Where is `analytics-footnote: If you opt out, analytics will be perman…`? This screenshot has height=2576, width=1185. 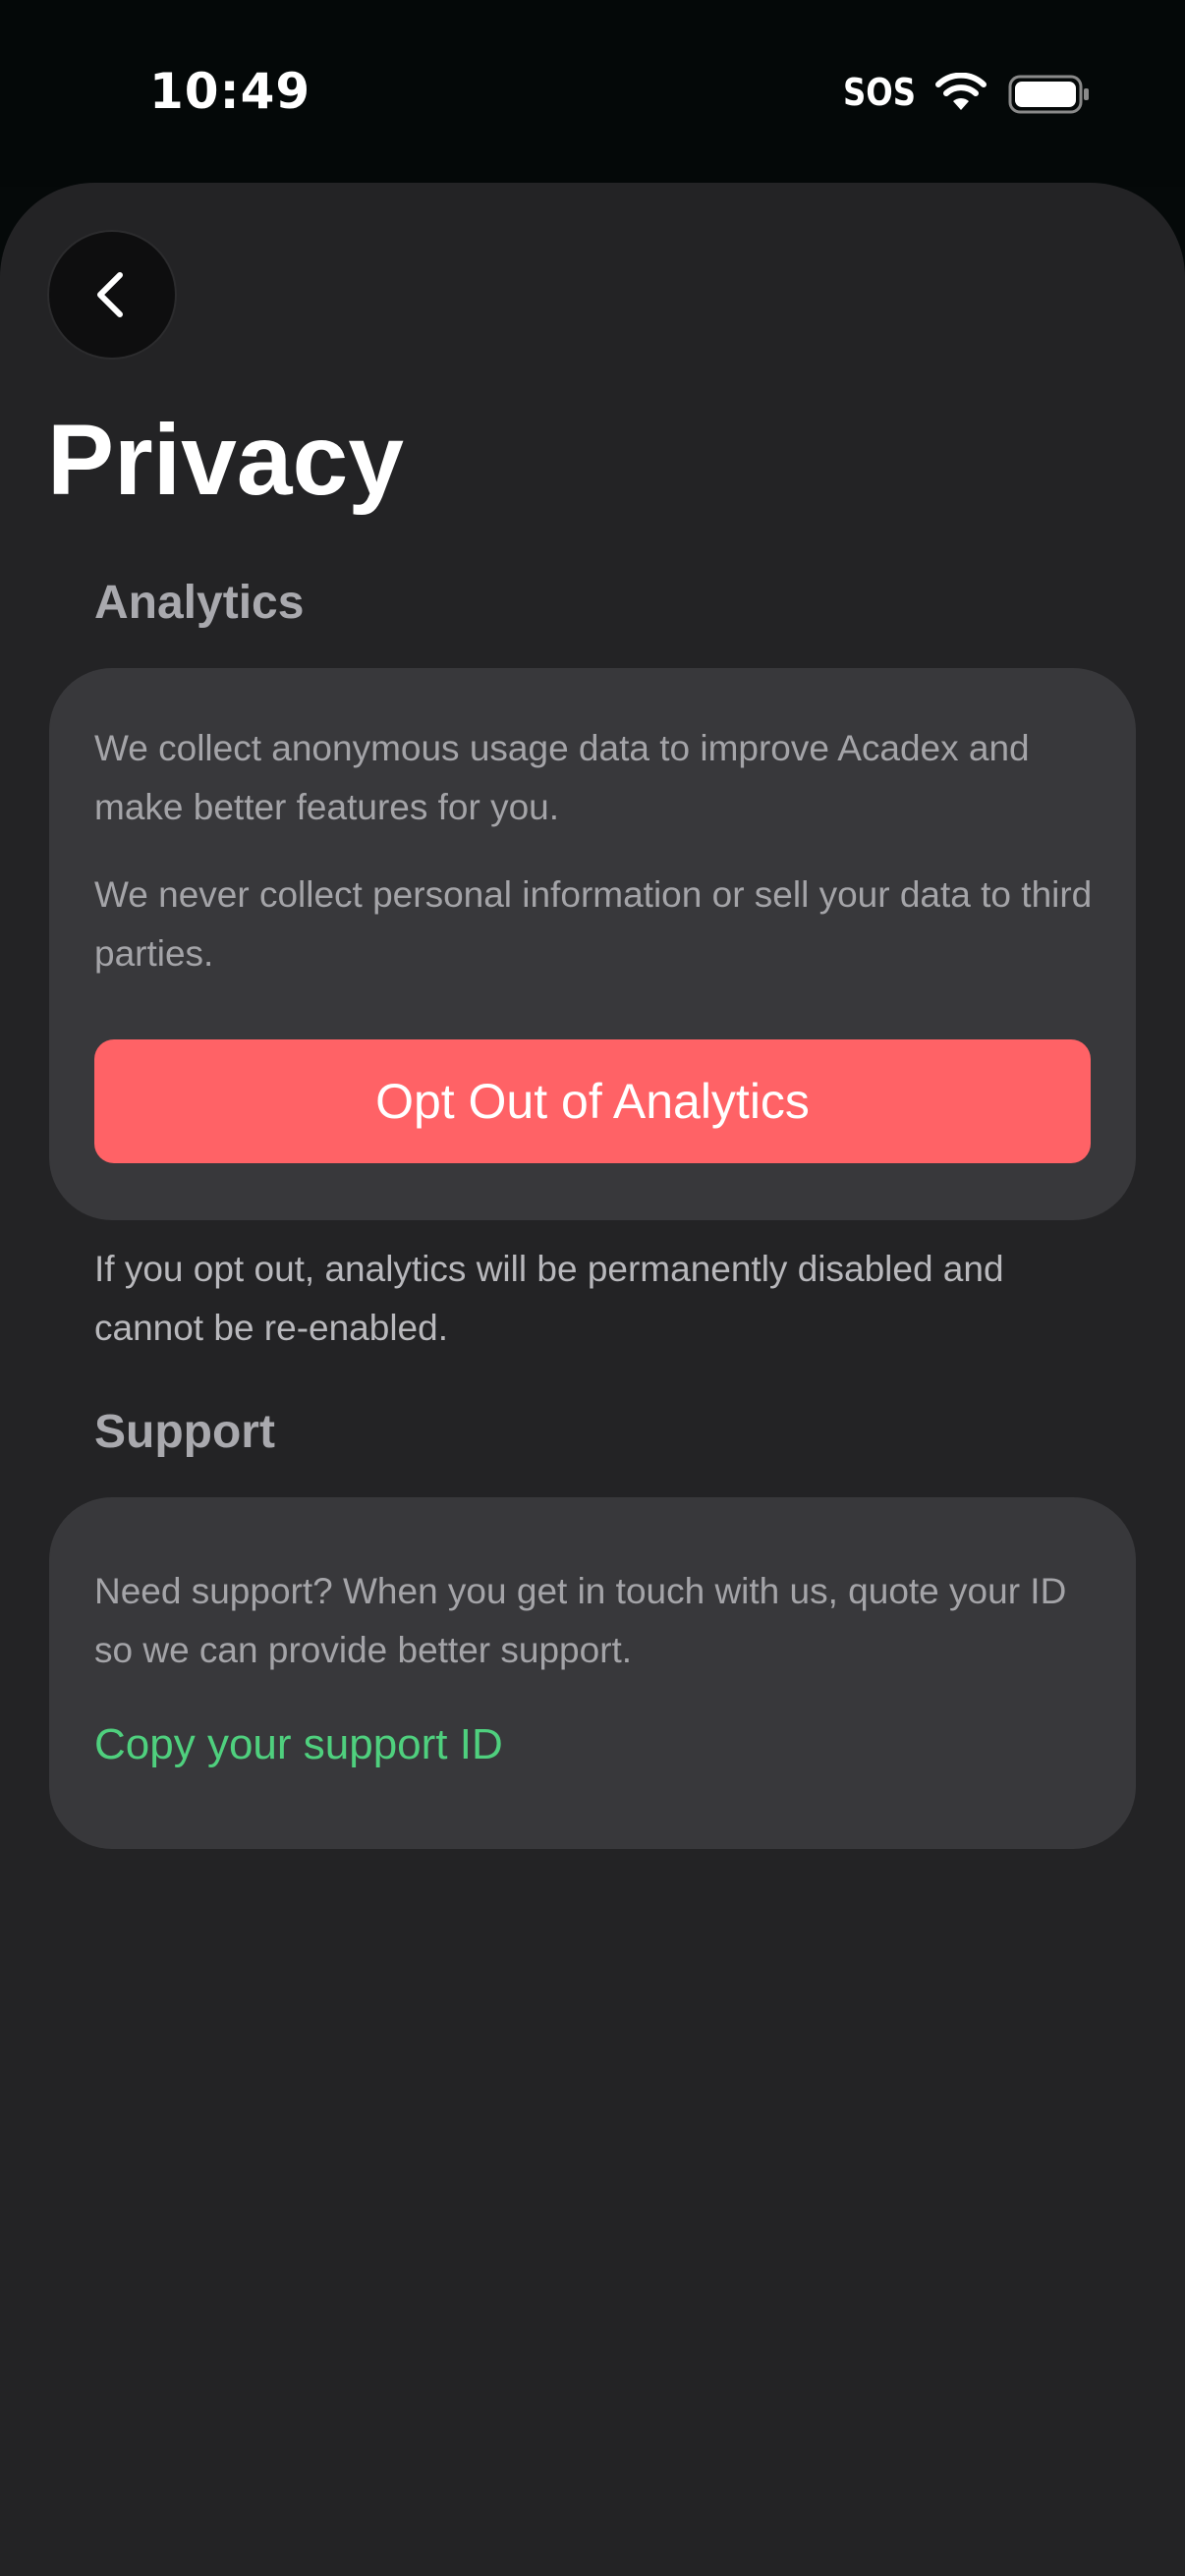
analytics-footnote: If you opt out, analytics will be perman… is located at coordinates (549, 1298).